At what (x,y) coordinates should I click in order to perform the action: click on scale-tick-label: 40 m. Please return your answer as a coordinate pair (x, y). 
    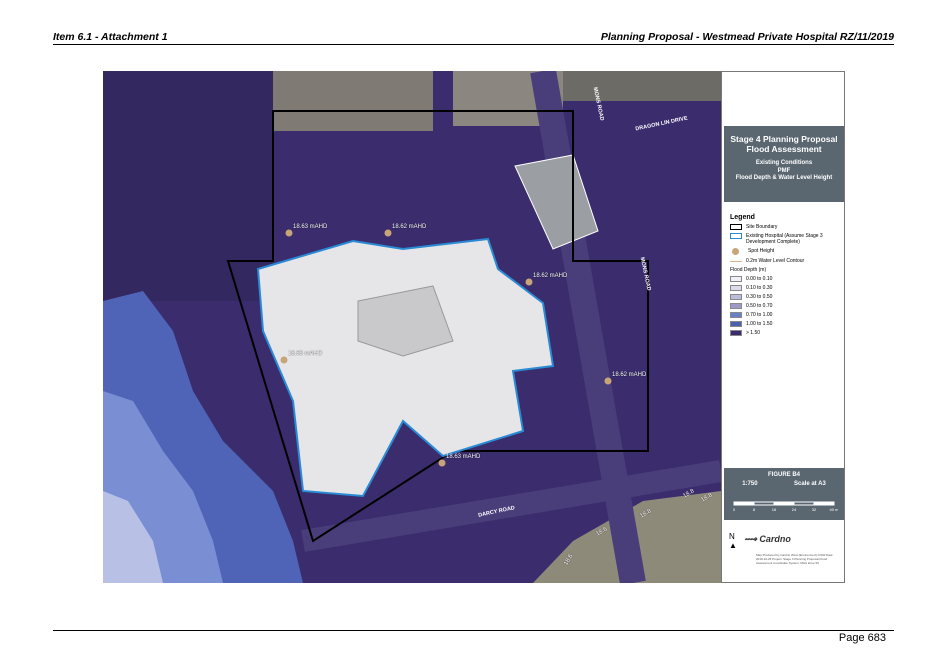
    Looking at the image, I should click on (834, 509).